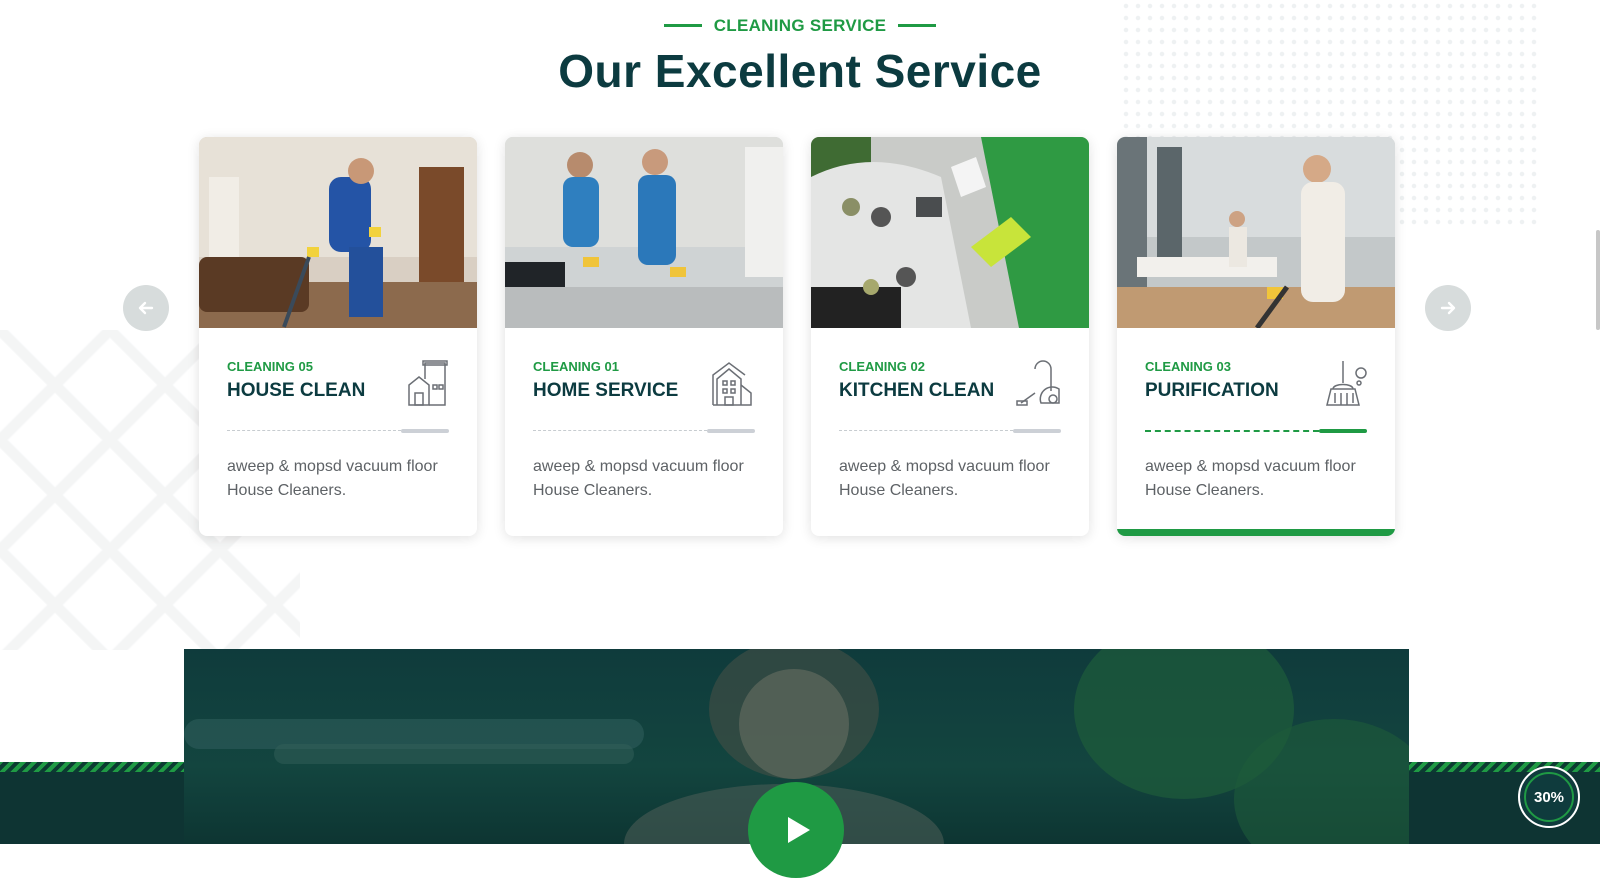 The image size is (1600, 878). What do you see at coordinates (1038, 383) in the screenshot?
I see `vacuum-icon` at bounding box center [1038, 383].